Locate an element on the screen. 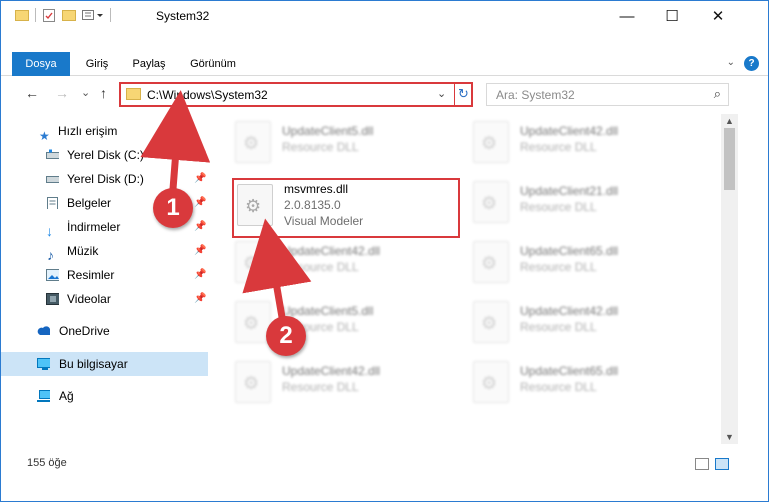  annotation-overlay is located at coordinates (226, 208).